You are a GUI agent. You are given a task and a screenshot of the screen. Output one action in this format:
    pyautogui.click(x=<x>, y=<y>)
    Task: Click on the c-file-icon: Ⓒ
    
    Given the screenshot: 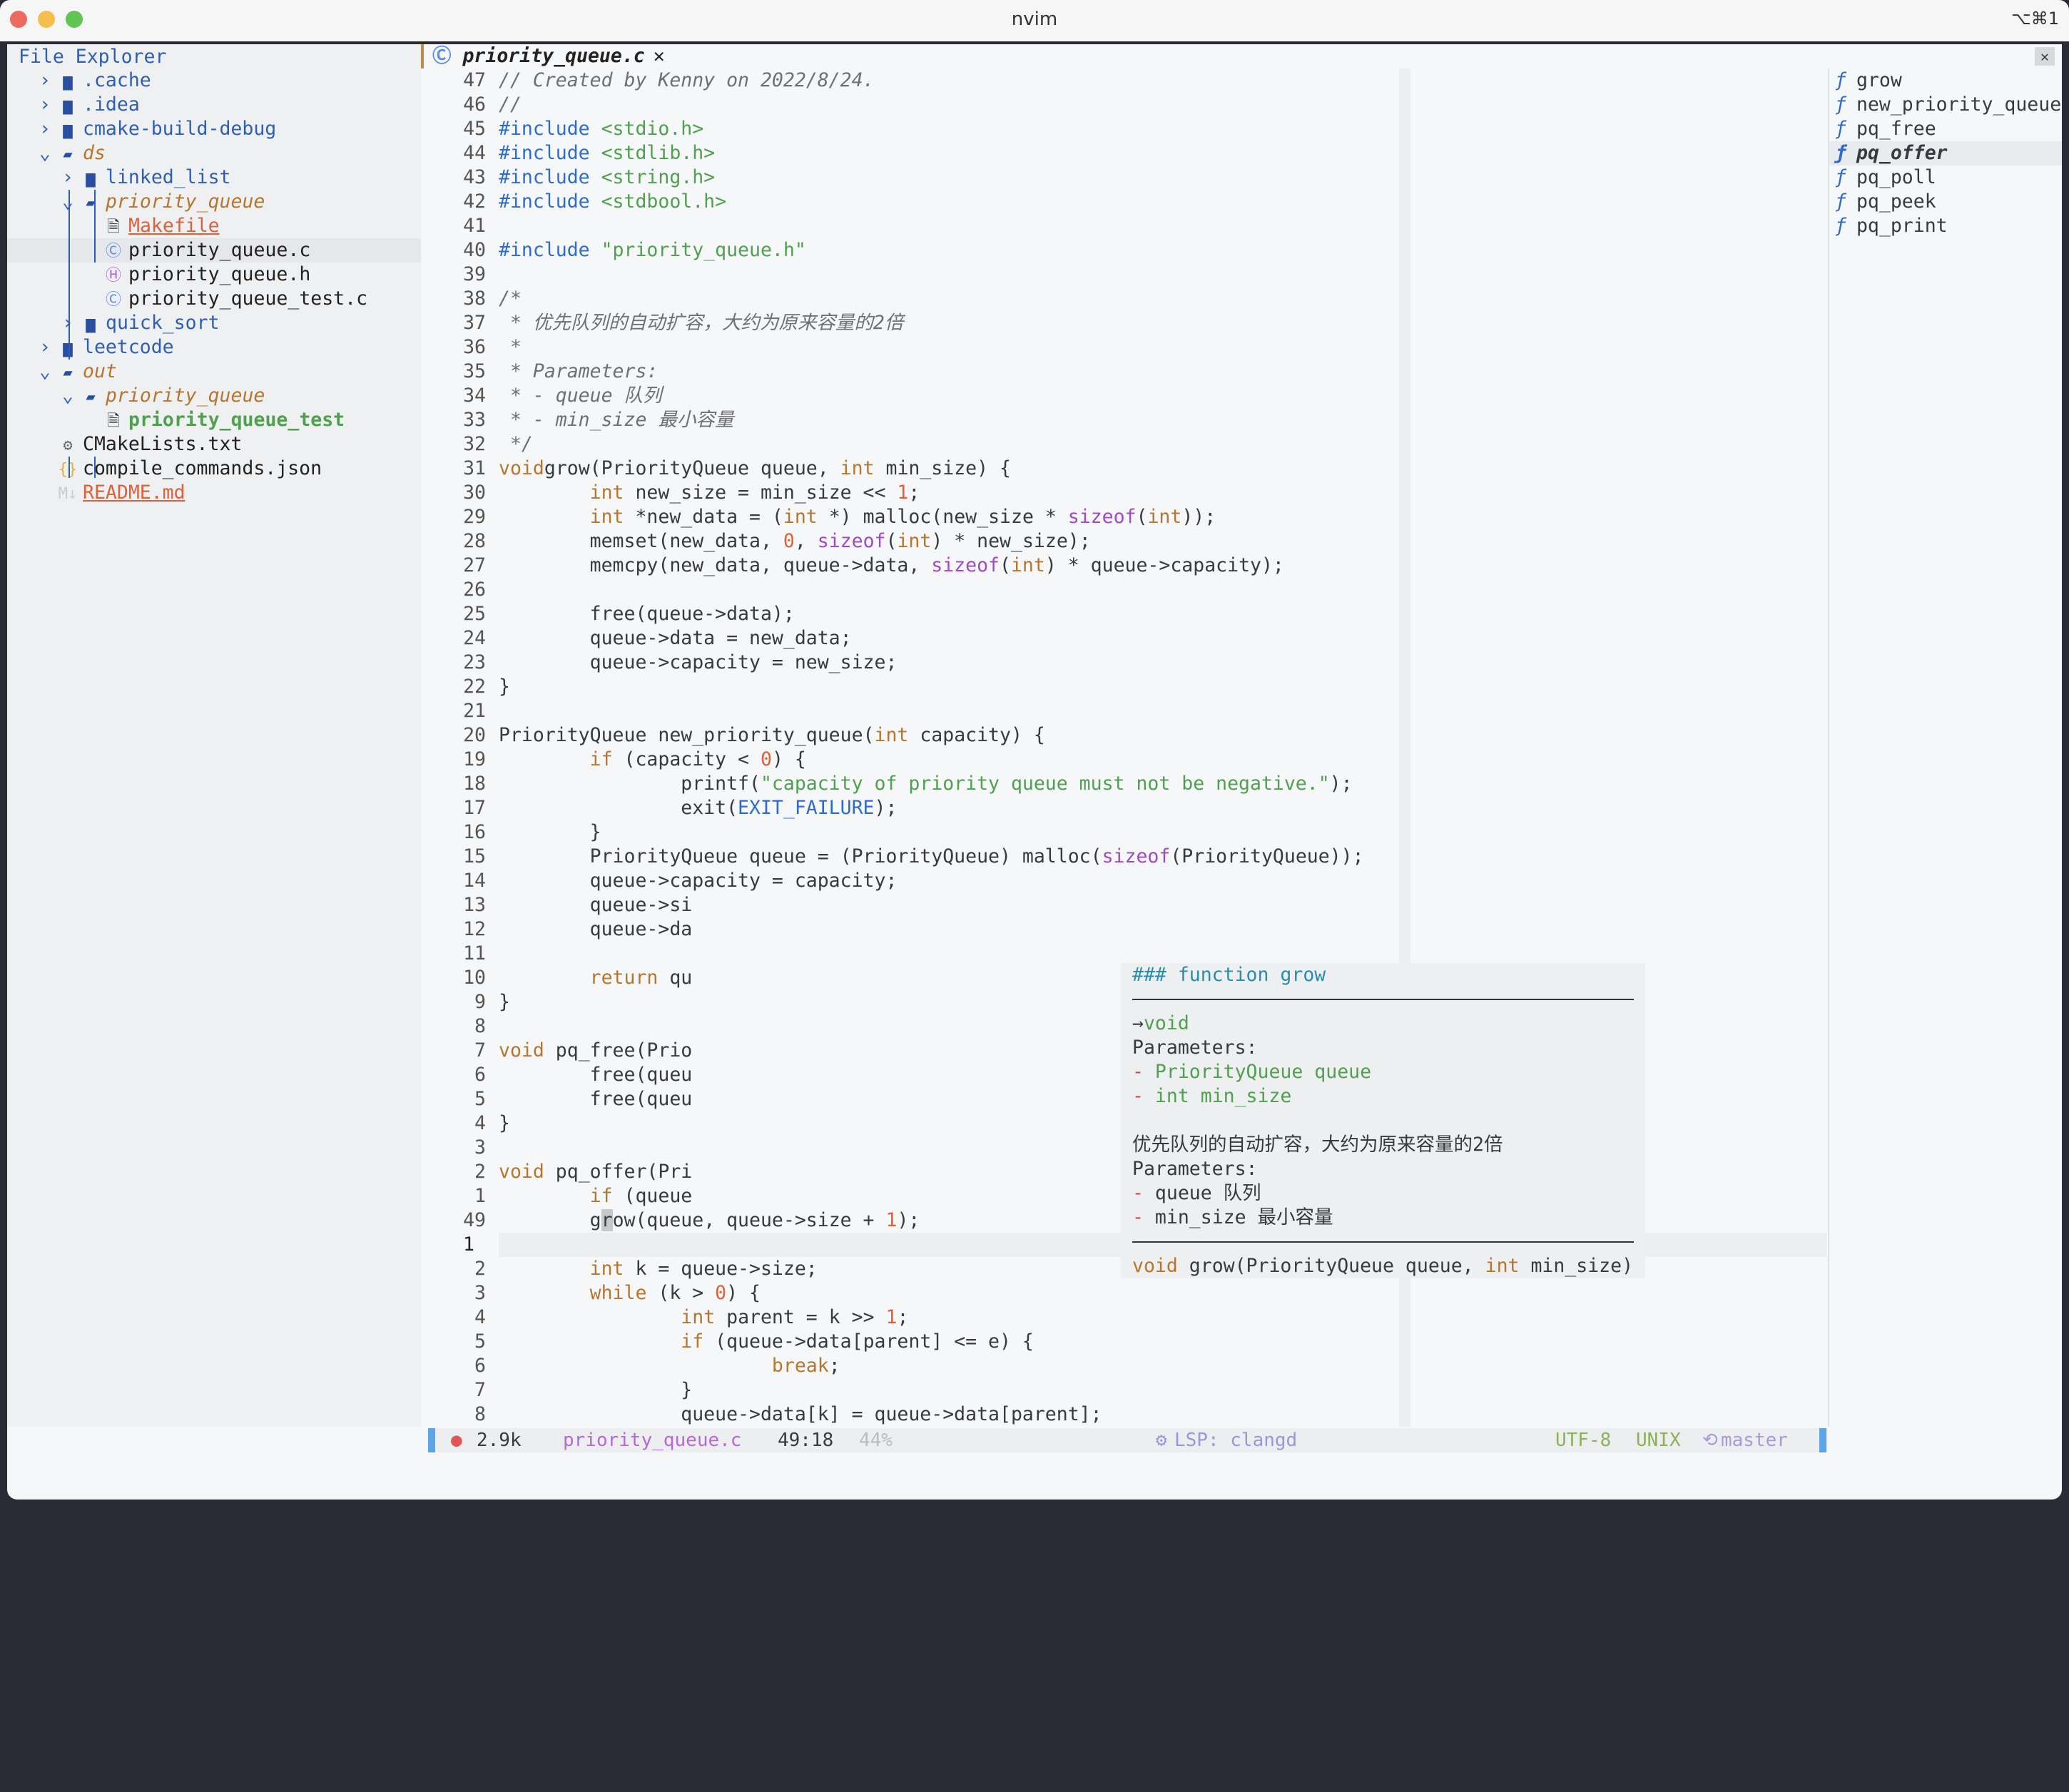 What is the action you would take?
    pyautogui.click(x=113, y=300)
    